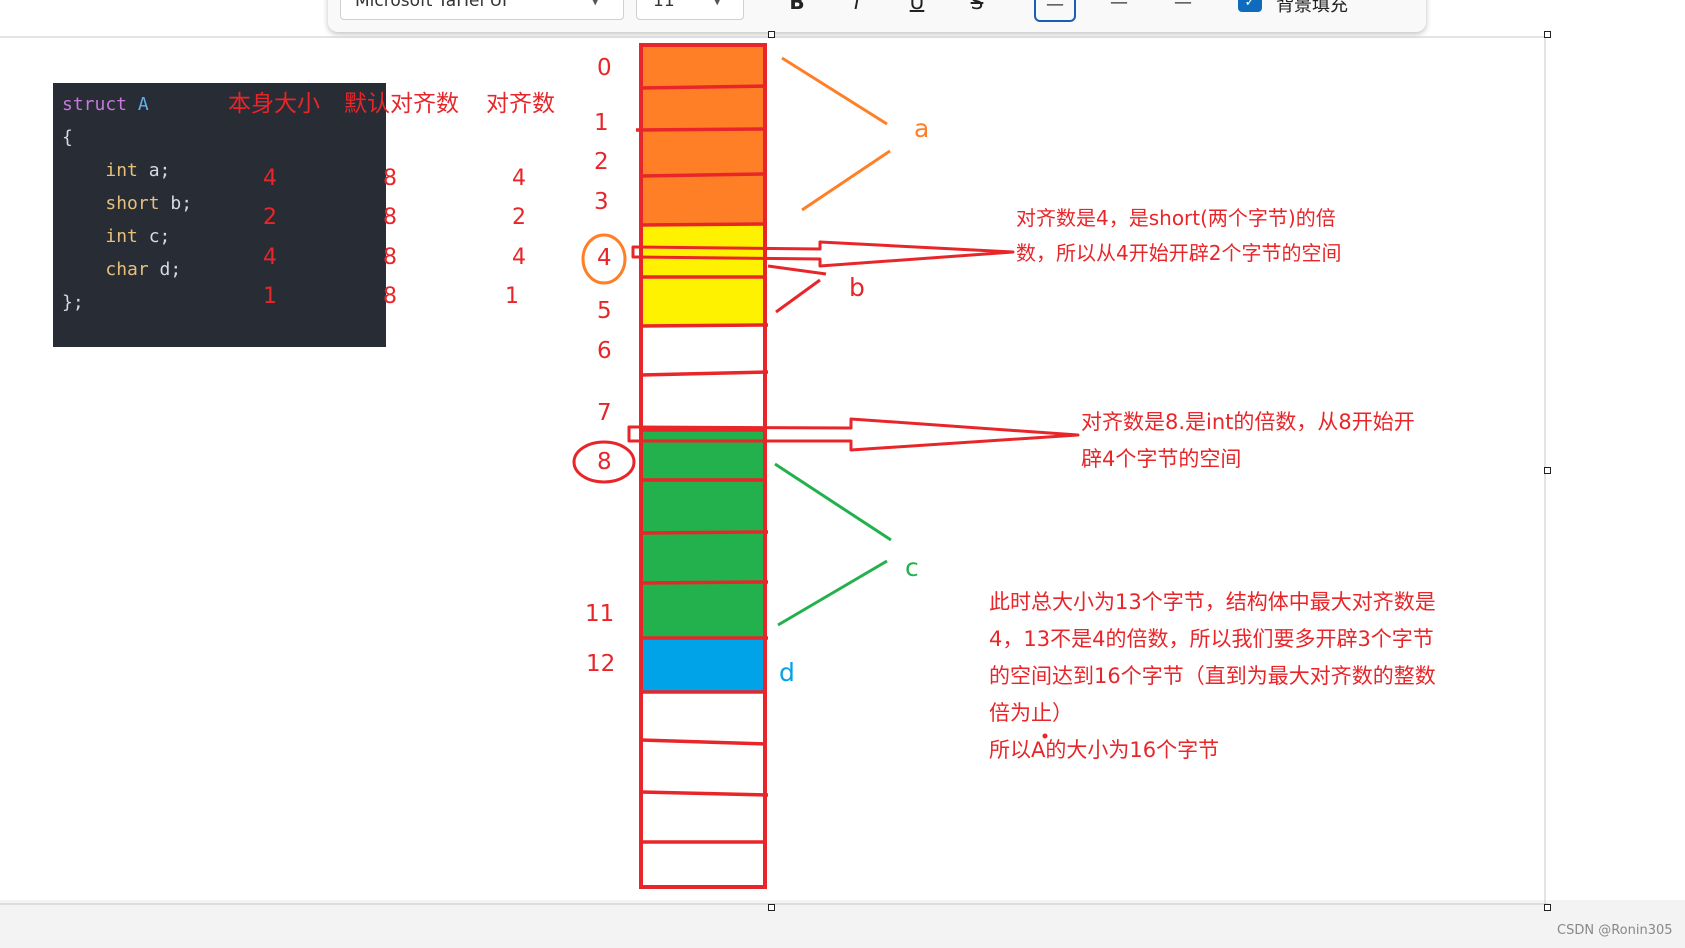 The height and width of the screenshot is (948, 1685). I want to click on note-c: 对齐数是8.是int的倍数，从8开始开 辟4个字节的空间, so click(1248, 441).